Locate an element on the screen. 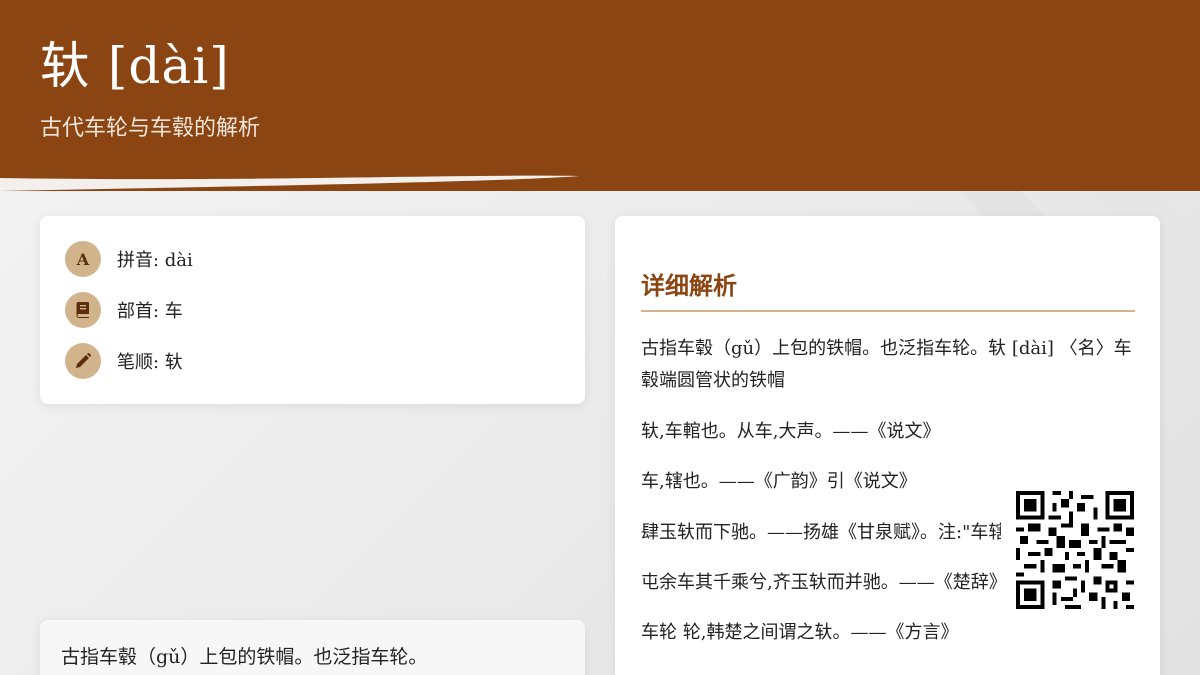 The height and width of the screenshot is (675, 1200). stroke-row: 笔顺: 轪 is located at coordinates (124, 361).